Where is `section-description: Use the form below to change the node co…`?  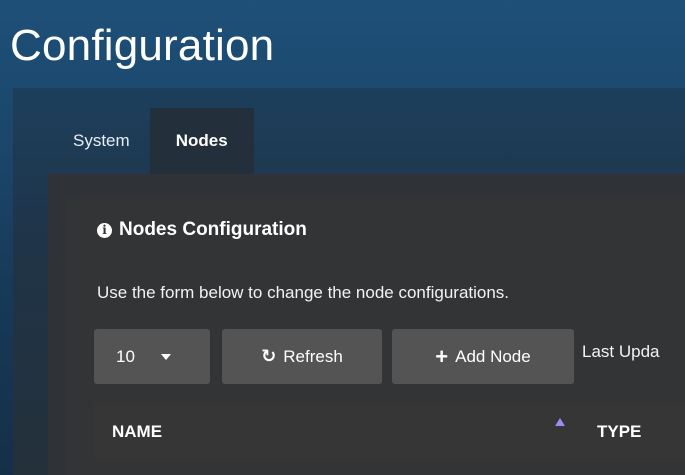
section-description: Use the form below to change the node co… is located at coordinates (303, 292).